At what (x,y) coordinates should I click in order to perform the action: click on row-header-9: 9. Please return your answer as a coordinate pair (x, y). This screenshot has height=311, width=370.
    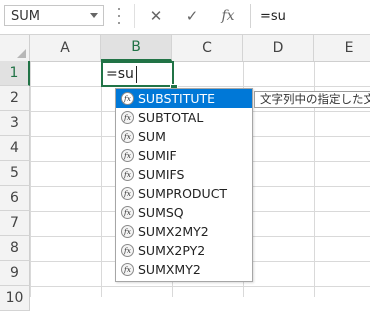
    Looking at the image, I should click on (15, 273).